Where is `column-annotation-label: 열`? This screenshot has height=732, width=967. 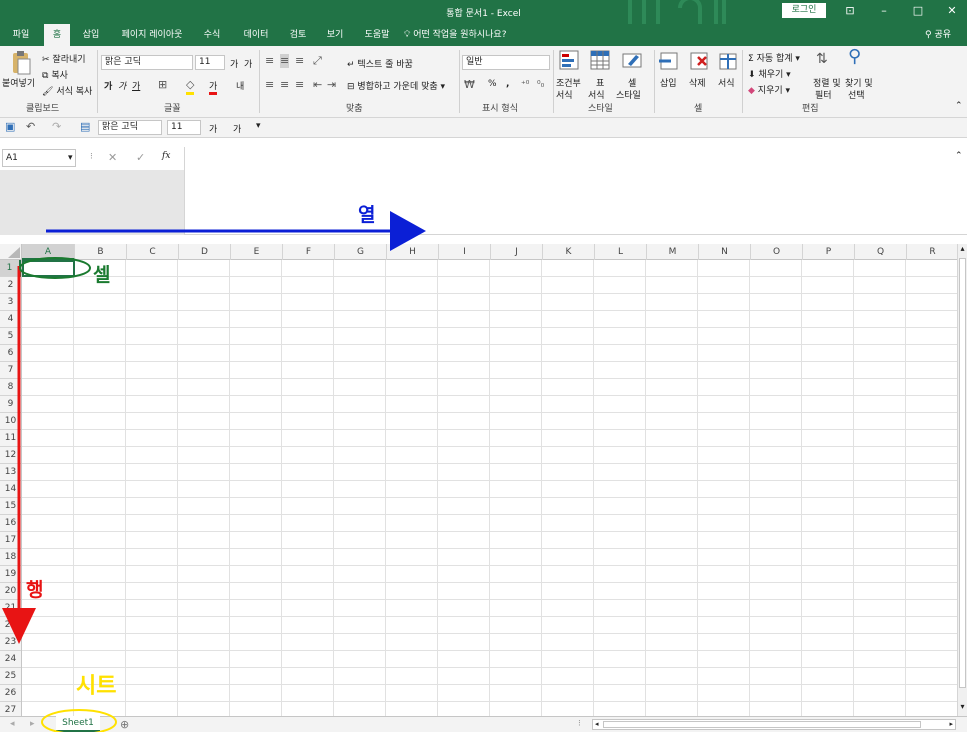 column-annotation-label: 열 is located at coordinates (367, 215).